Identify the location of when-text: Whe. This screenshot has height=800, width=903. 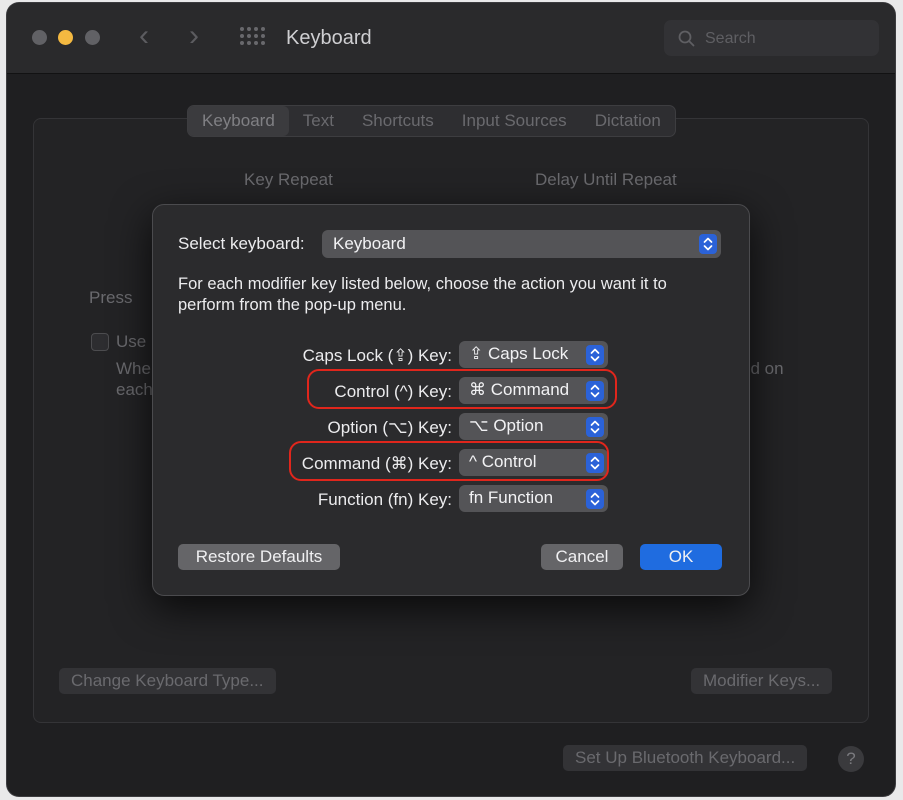
(133, 368).